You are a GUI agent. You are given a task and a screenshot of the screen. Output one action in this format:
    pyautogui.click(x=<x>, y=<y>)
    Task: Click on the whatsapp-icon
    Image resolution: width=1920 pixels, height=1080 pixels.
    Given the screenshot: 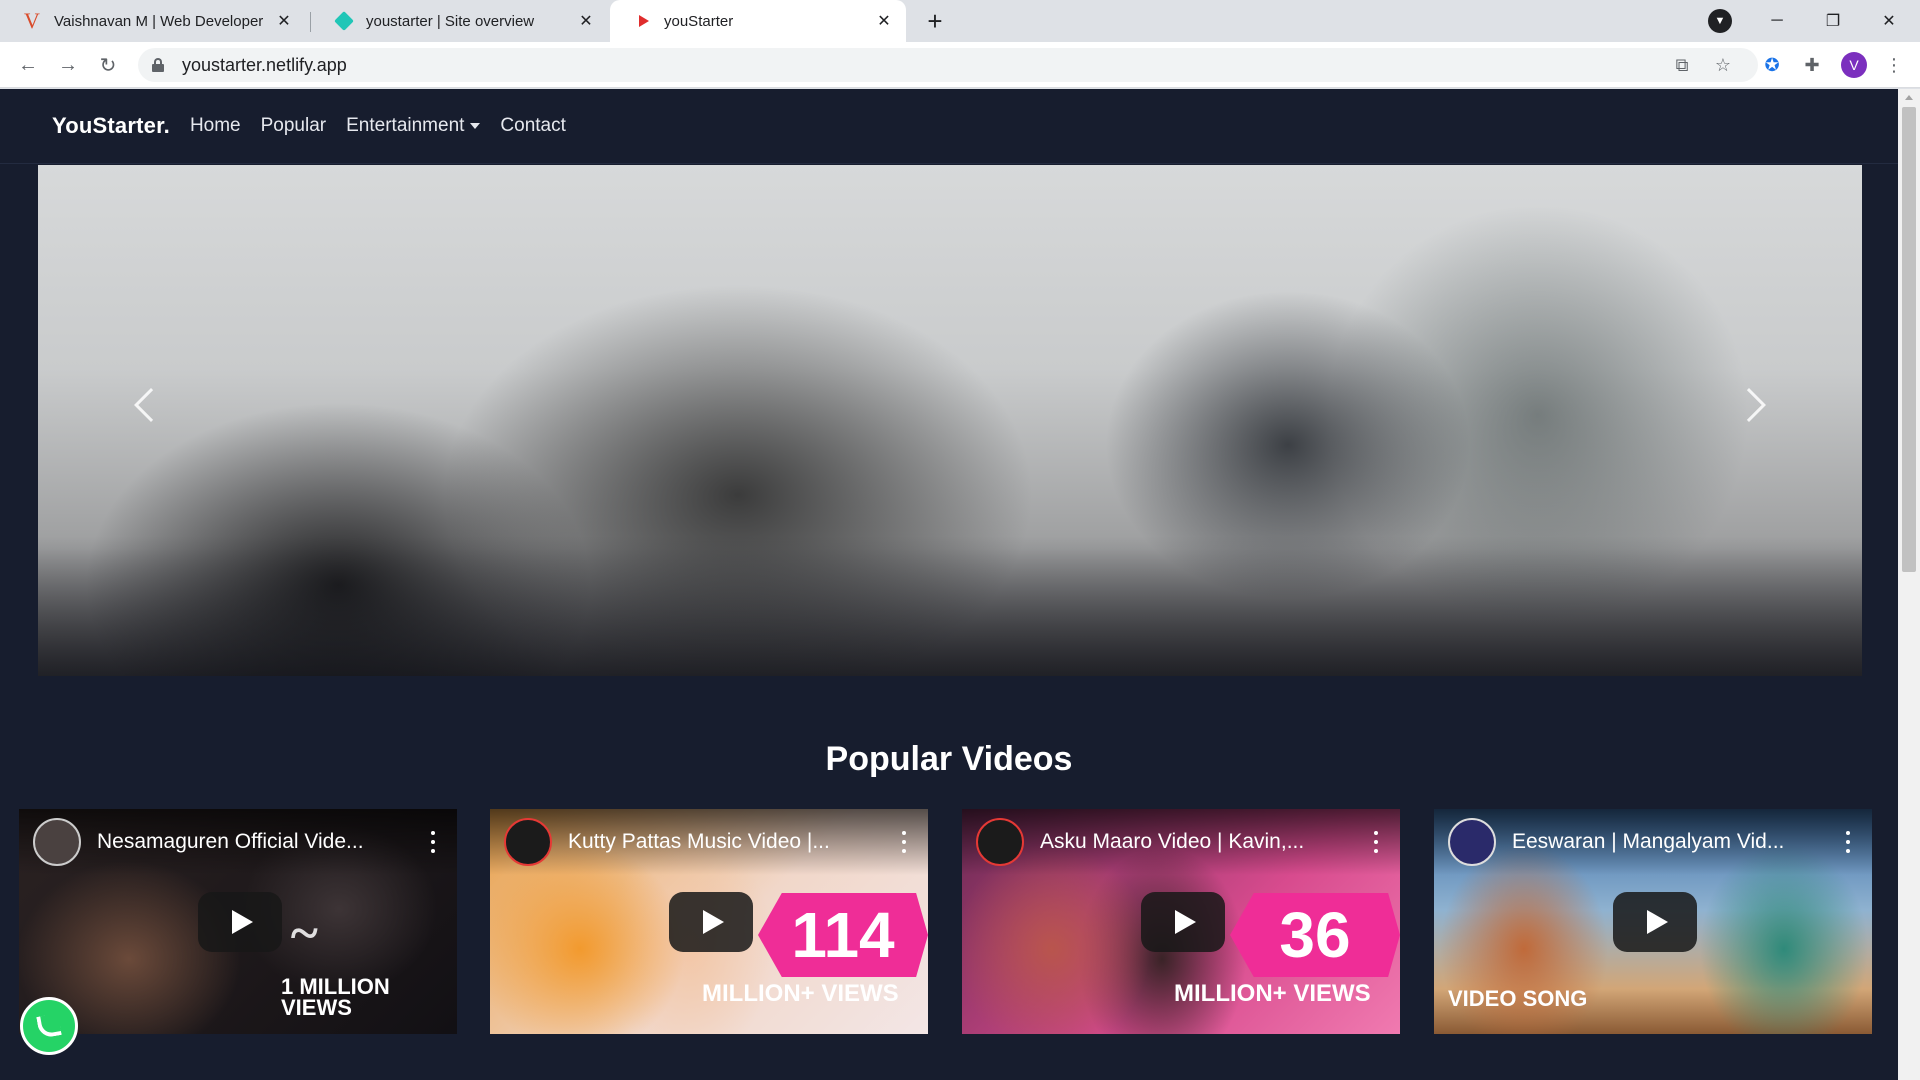 What is the action you would take?
    pyautogui.click(x=49, y=1026)
    